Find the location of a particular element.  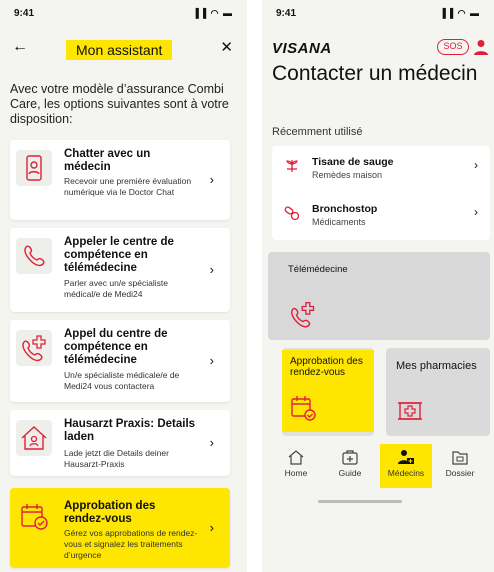

pharmacies-tile: Mes pharmacies is located at coordinates (438, 392).